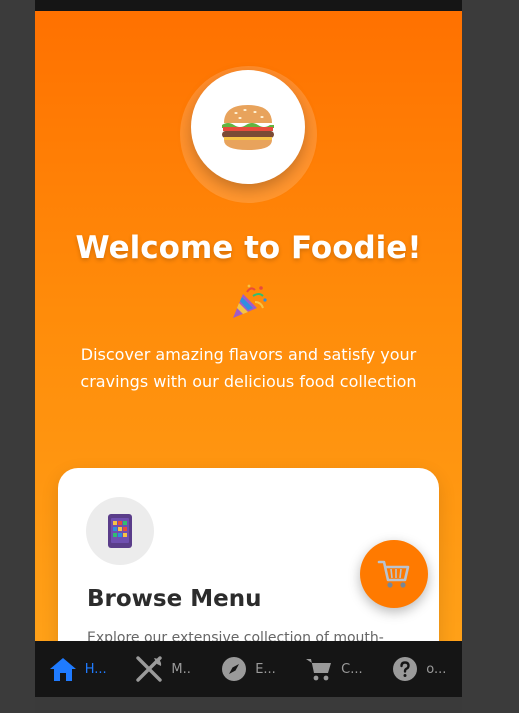  What do you see at coordinates (62, 669) in the screenshot?
I see `home-icon` at bounding box center [62, 669].